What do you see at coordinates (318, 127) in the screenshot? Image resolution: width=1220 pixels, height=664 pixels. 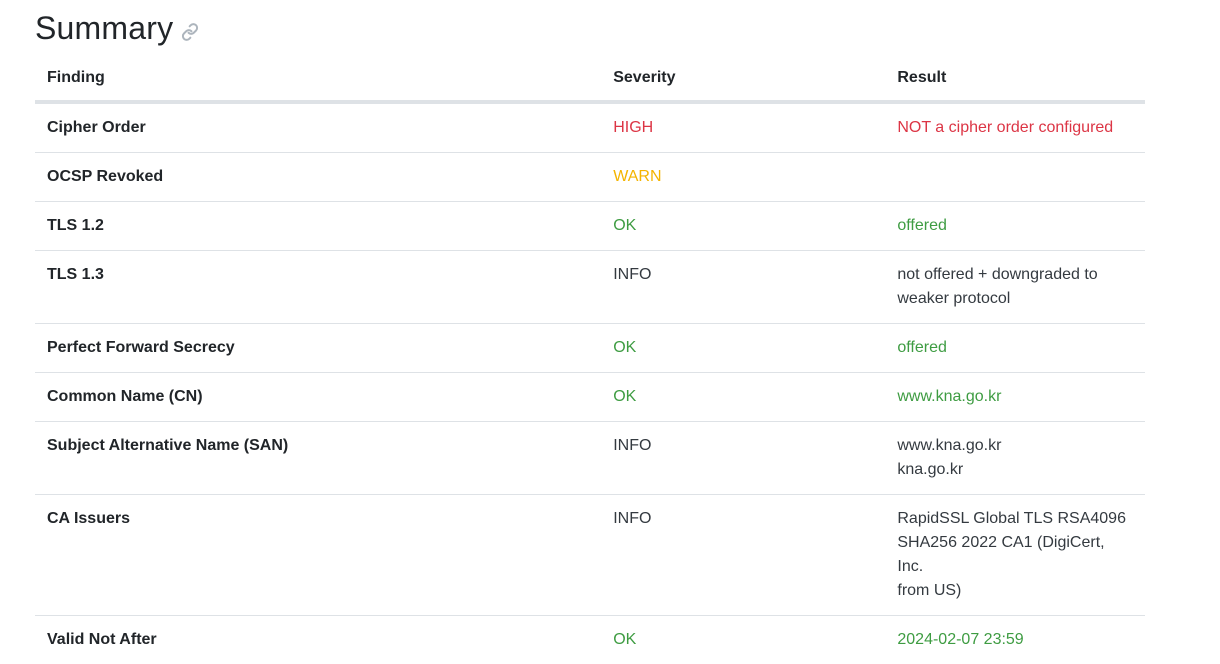 I see `finding-cell: Cipher Order` at bounding box center [318, 127].